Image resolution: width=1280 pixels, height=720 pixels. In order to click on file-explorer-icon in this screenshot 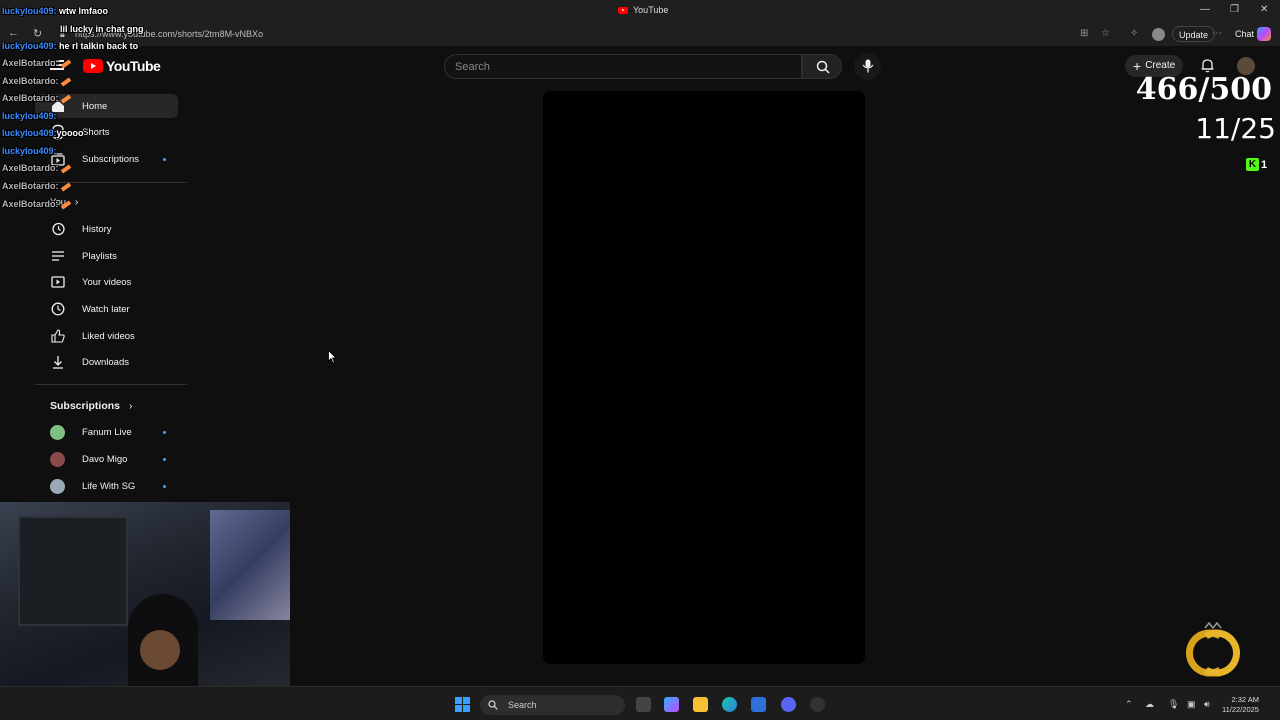, I will do `click(700, 704)`.